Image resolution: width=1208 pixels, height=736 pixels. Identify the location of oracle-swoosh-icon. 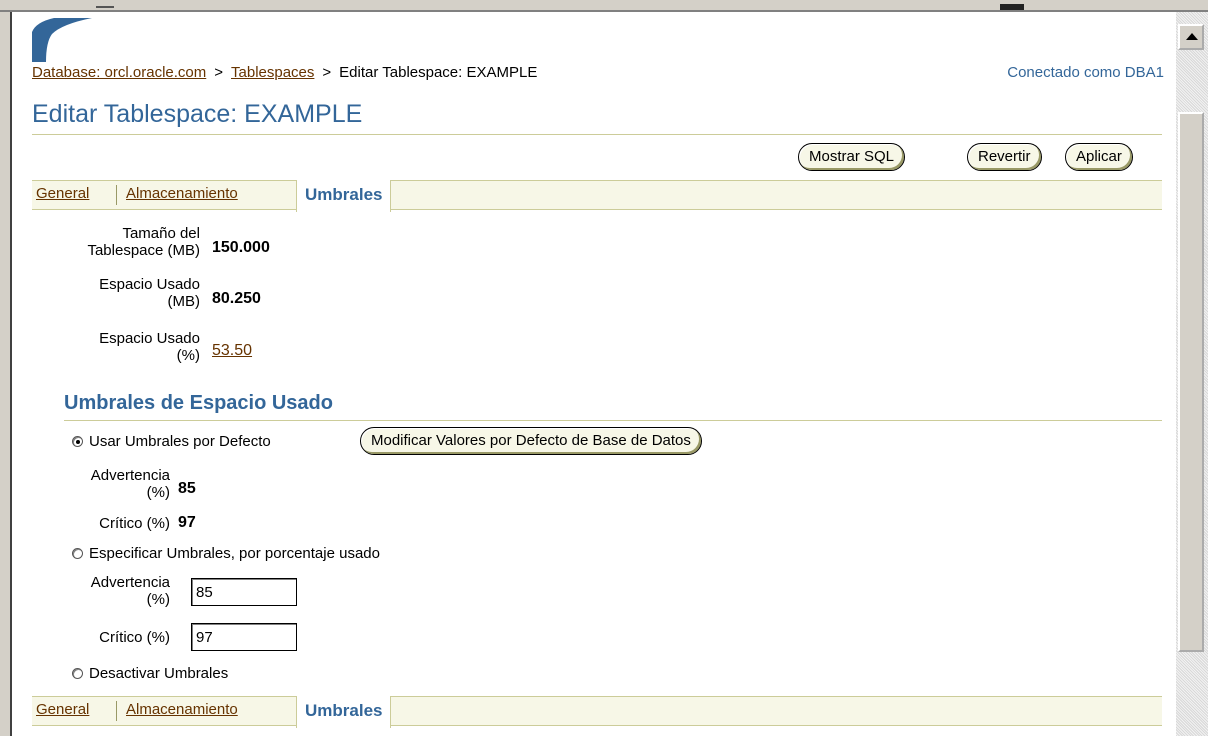
(62, 40).